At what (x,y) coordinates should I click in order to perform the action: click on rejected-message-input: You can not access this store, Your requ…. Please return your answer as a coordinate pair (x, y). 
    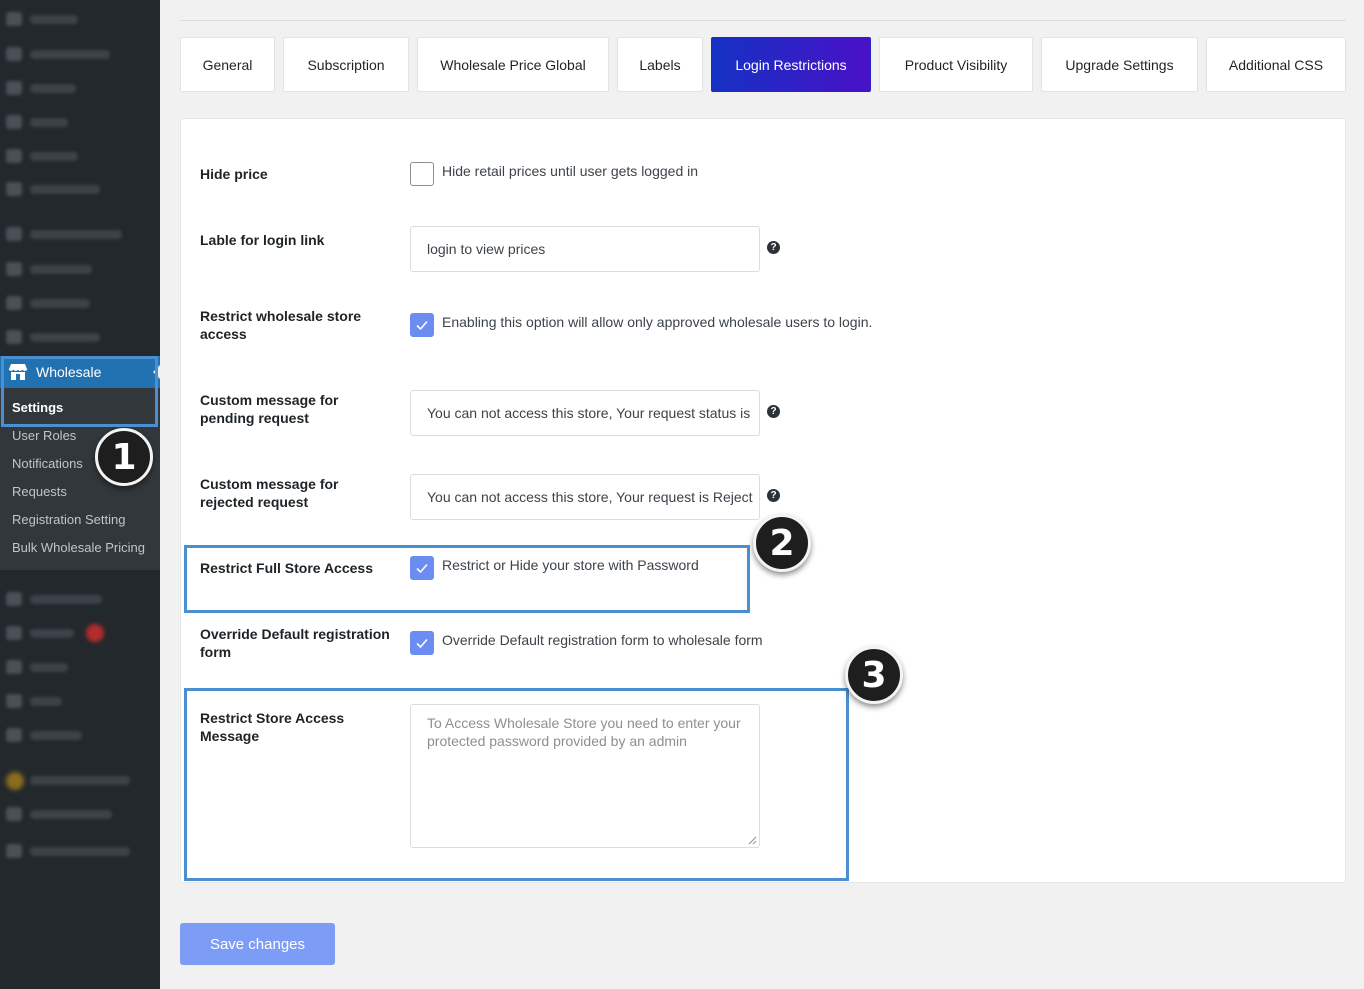
    Looking at the image, I should click on (585, 497).